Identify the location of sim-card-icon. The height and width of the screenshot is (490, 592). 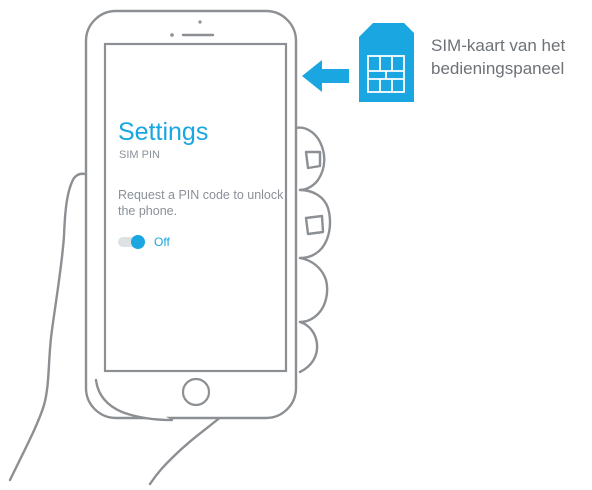
(386, 62).